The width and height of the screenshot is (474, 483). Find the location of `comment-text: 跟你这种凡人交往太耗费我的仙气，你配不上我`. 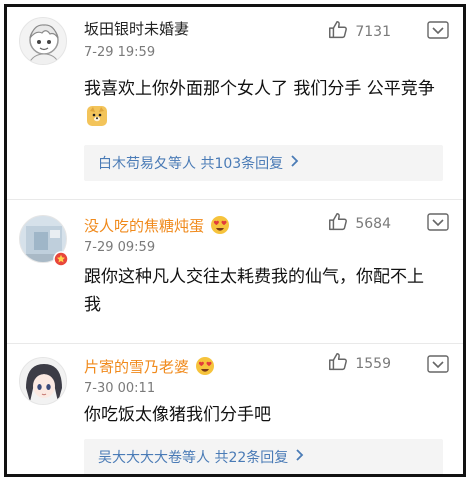

comment-text: 跟你这种凡人交往太耗费我的仙气，你配不上我 is located at coordinates (254, 291).